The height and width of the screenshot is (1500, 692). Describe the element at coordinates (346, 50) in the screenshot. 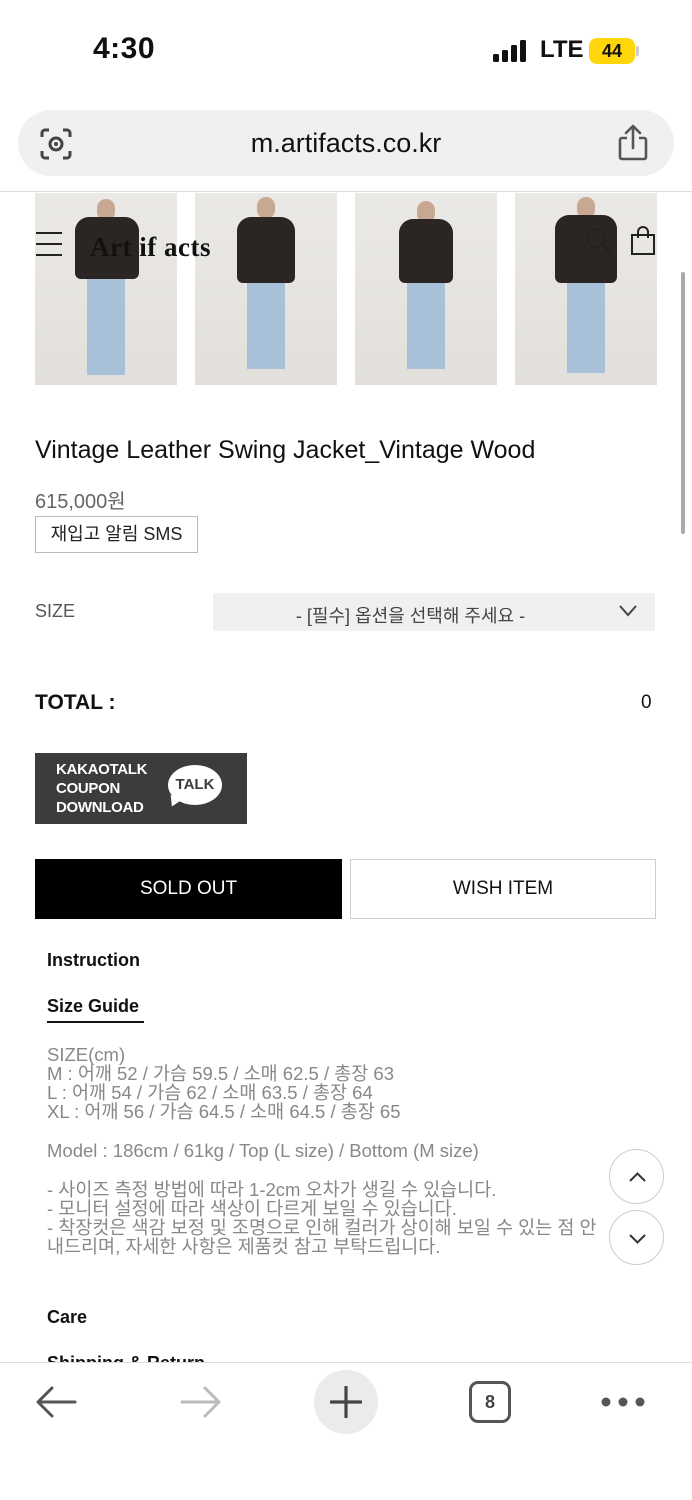

I see `status-bar: 4:30 LTE 44` at that location.